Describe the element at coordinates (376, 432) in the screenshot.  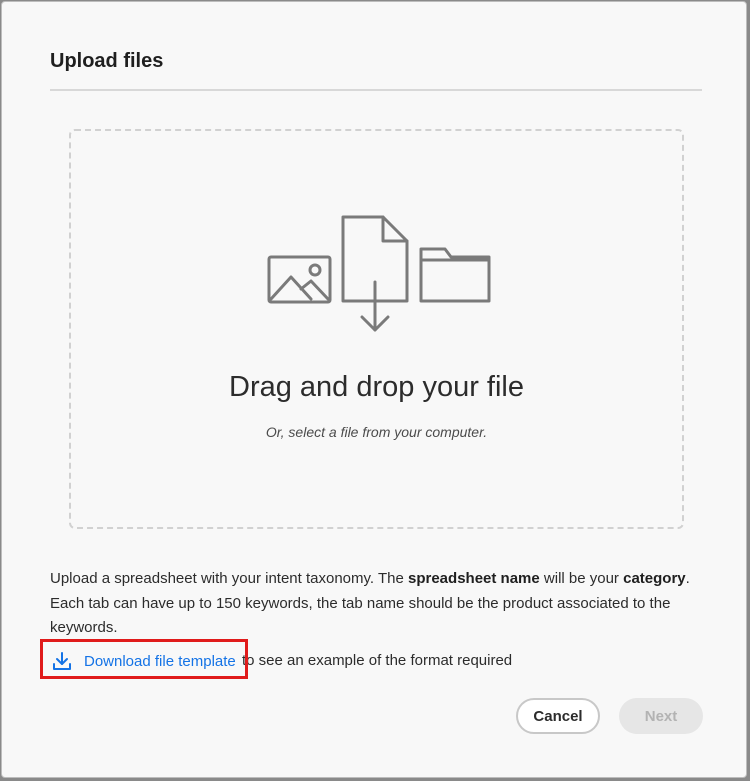
I see `dropzone-subtitle: Or, select a file from your computer.` at that location.